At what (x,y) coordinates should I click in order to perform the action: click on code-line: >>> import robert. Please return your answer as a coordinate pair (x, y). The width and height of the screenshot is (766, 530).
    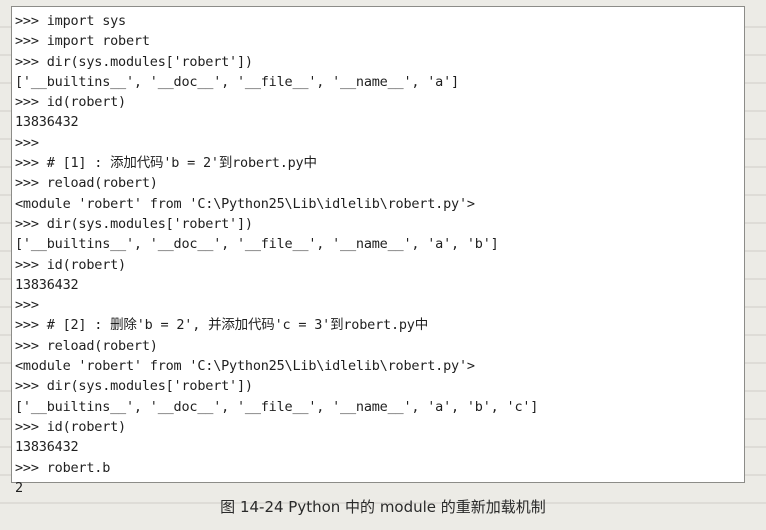
    Looking at the image, I should click on (82, 41).